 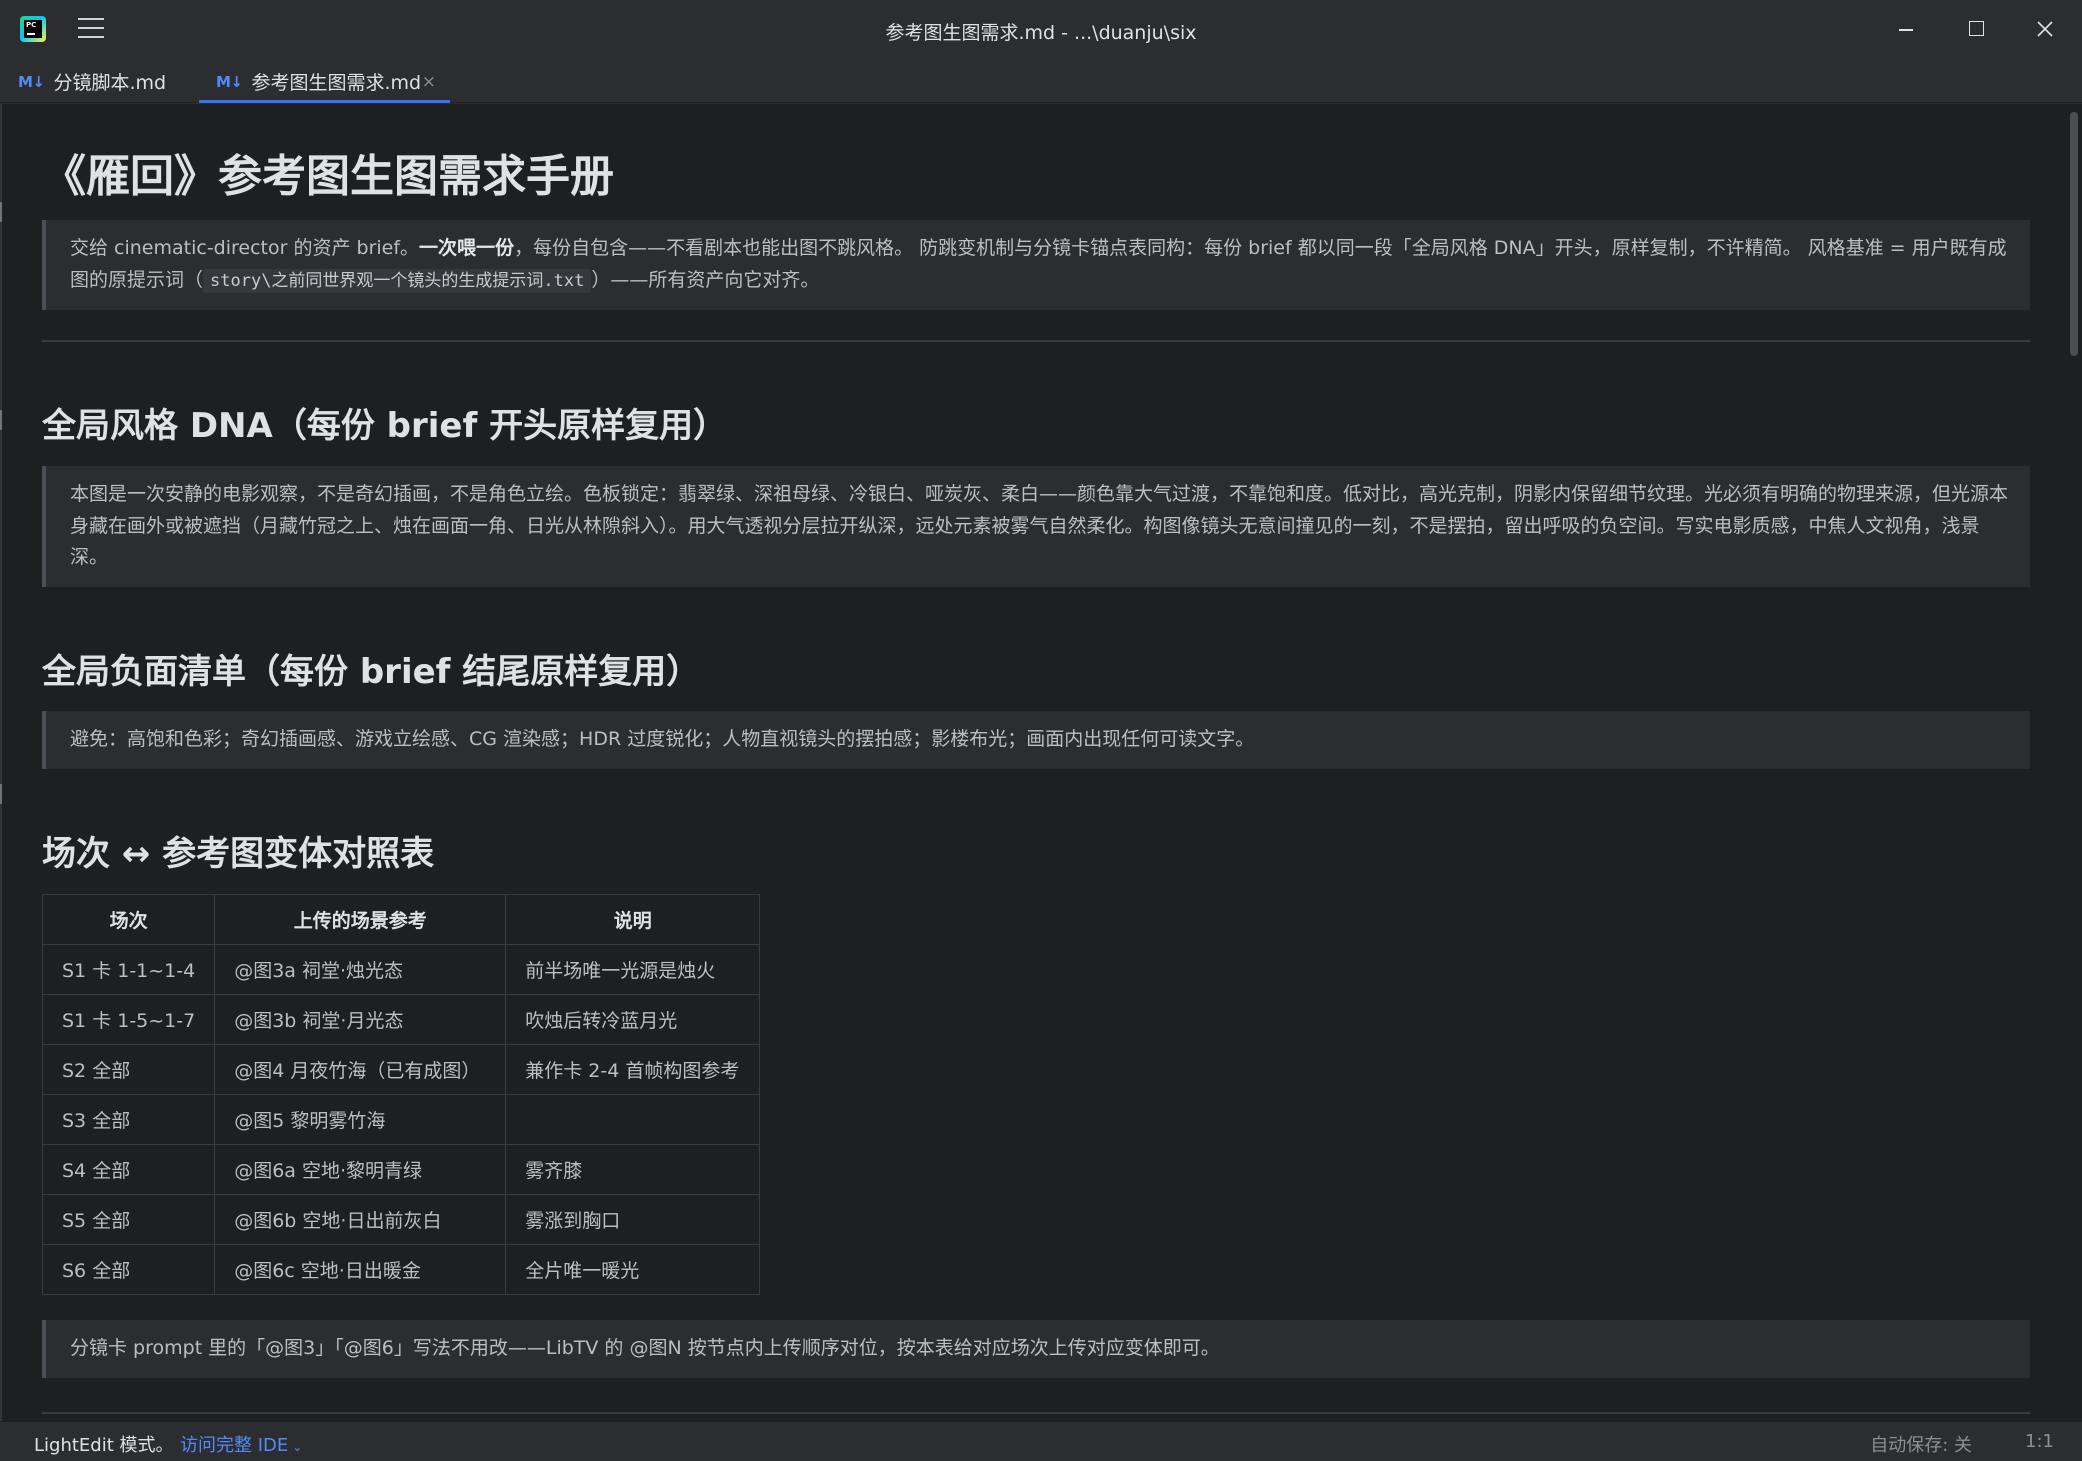 I want to click on table-row: S5 全部 @图6b 空地·日出前灰白 雾涨到胸口, so click(x=401, y=1219).